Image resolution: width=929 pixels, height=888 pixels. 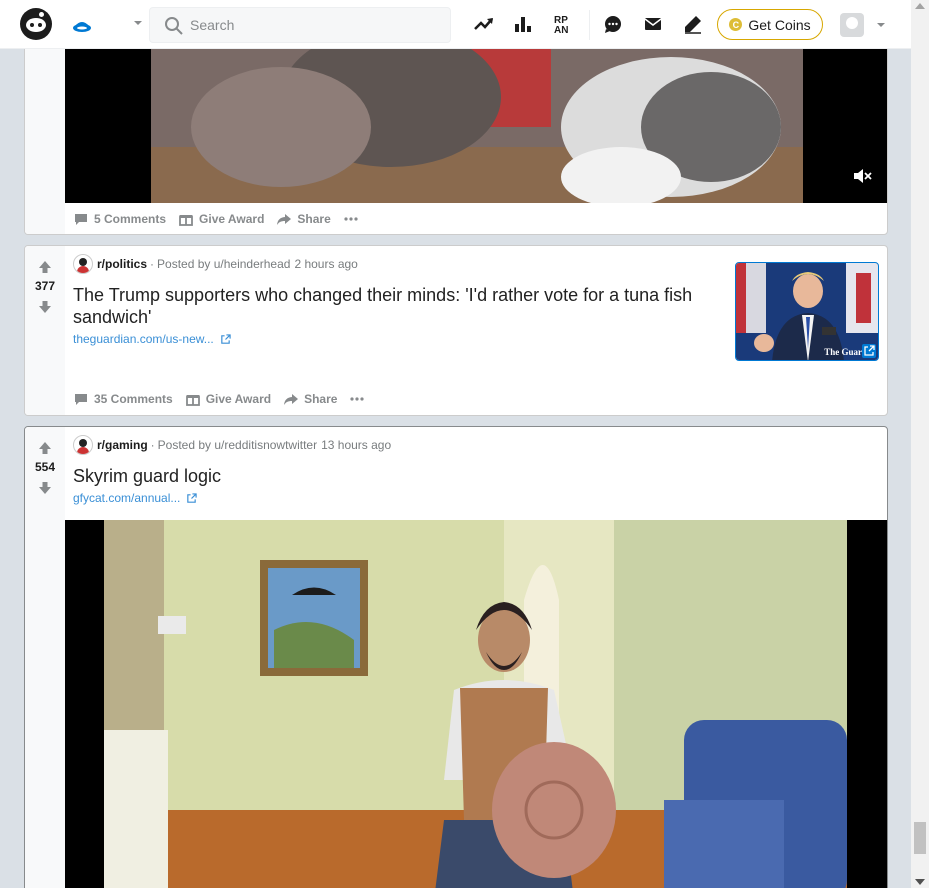 What do you see at coordinates (736, 24) in the screenshot?
I see `coin-icon: C` at bounding box center [736, 24].